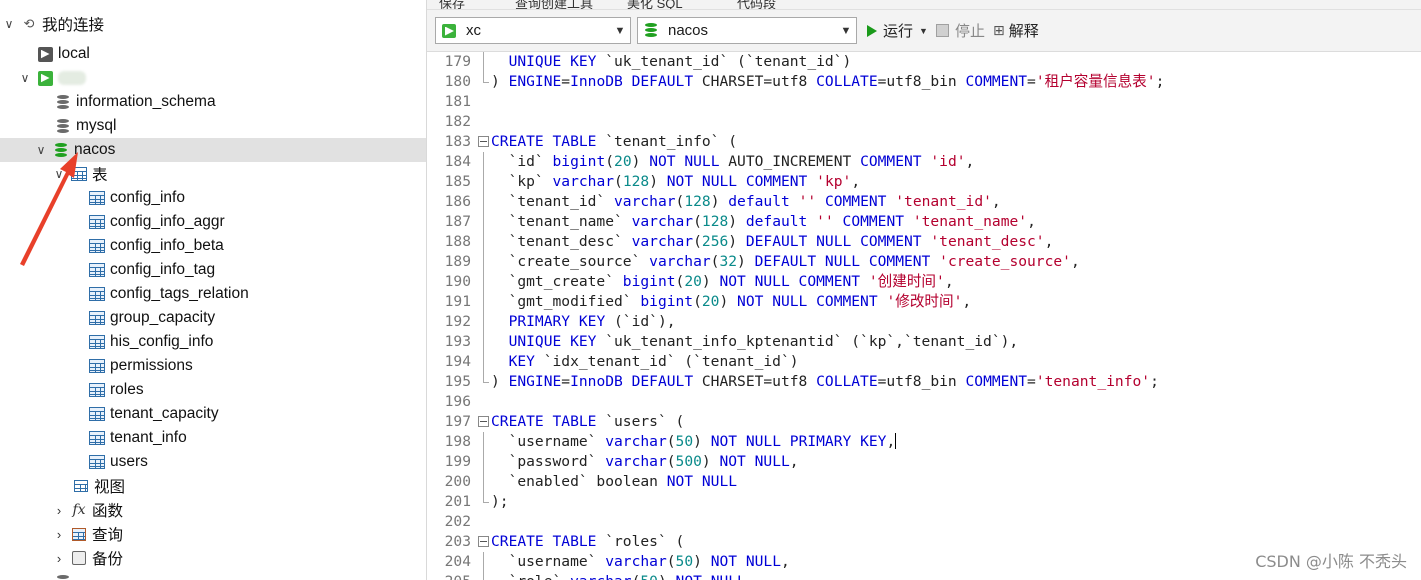  What do you see at coordinates (533, 30) in the screenshot?
I see `connection-select: xc ▼` at bounding box center [533, 30].